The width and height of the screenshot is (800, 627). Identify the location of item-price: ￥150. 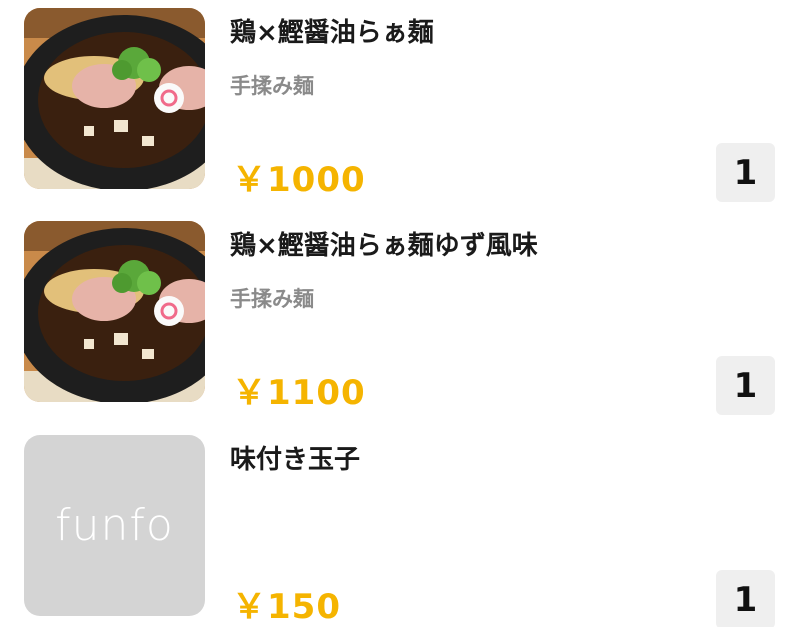
(286, 607).